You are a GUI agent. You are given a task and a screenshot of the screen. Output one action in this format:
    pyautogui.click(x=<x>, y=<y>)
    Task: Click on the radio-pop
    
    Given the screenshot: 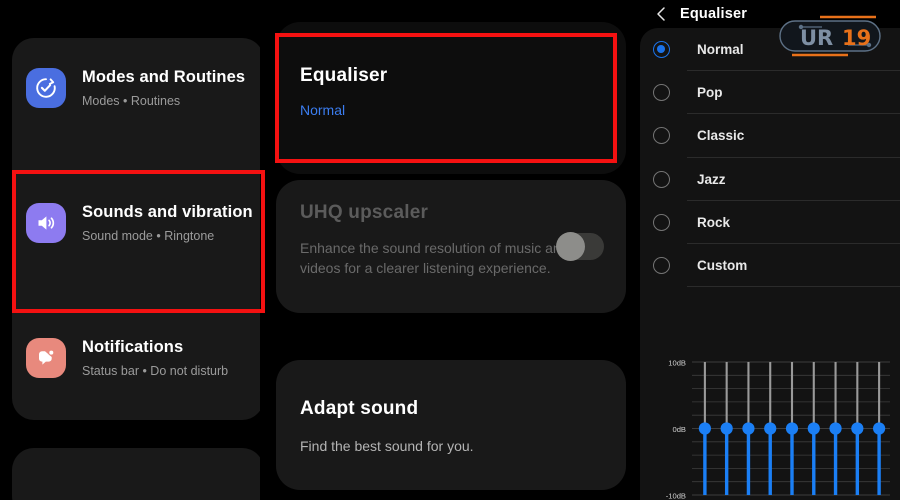 What is the action you would take?
    pyautogui.click(x=661, y=93)
    